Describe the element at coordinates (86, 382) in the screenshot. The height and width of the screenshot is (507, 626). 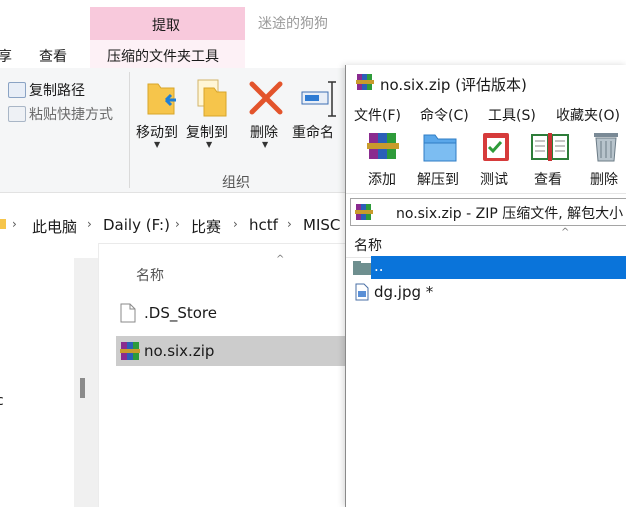
I see `nav-scrollbar` at that location.